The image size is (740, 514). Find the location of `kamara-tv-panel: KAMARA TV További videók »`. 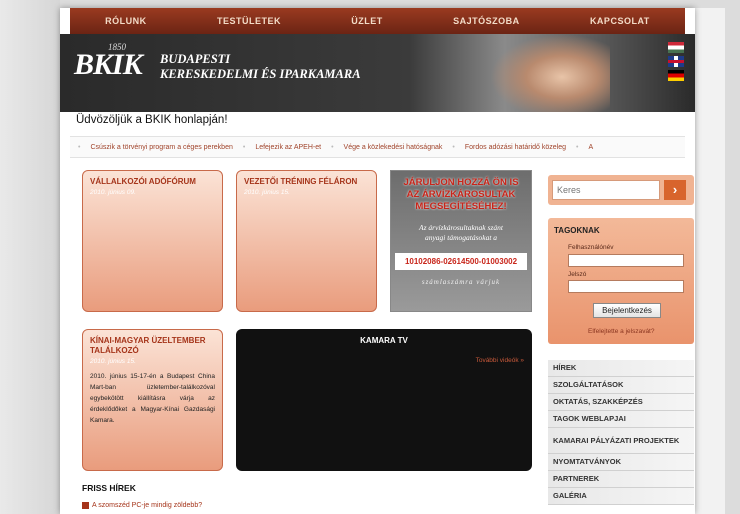

kamara-tv-panel: KAMARA TV További videók » is located at coordinates (384, 400).